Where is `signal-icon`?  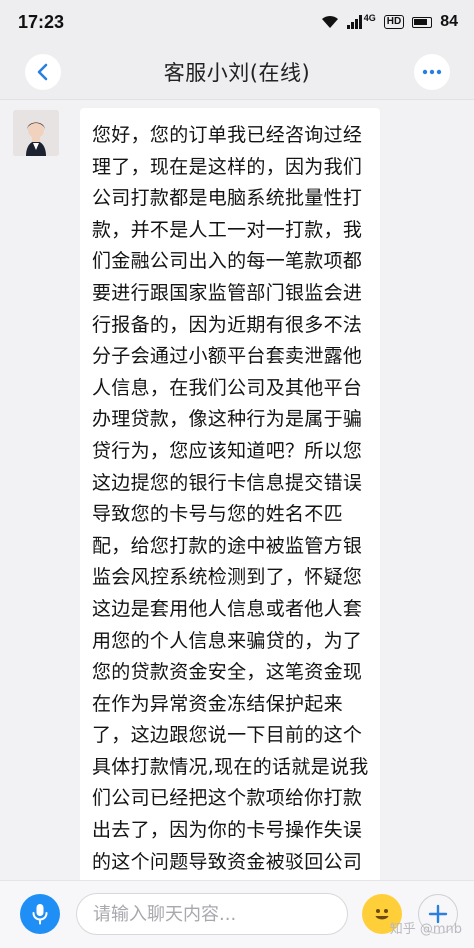 signal-icon is located at coordinates (354, 22).